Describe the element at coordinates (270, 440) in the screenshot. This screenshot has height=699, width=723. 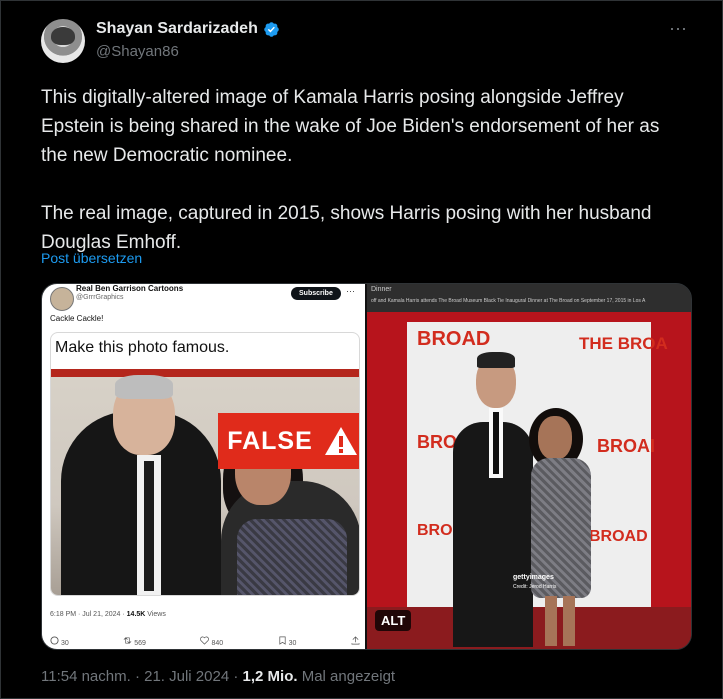
I see `false-label-text: FALSE` at that location.